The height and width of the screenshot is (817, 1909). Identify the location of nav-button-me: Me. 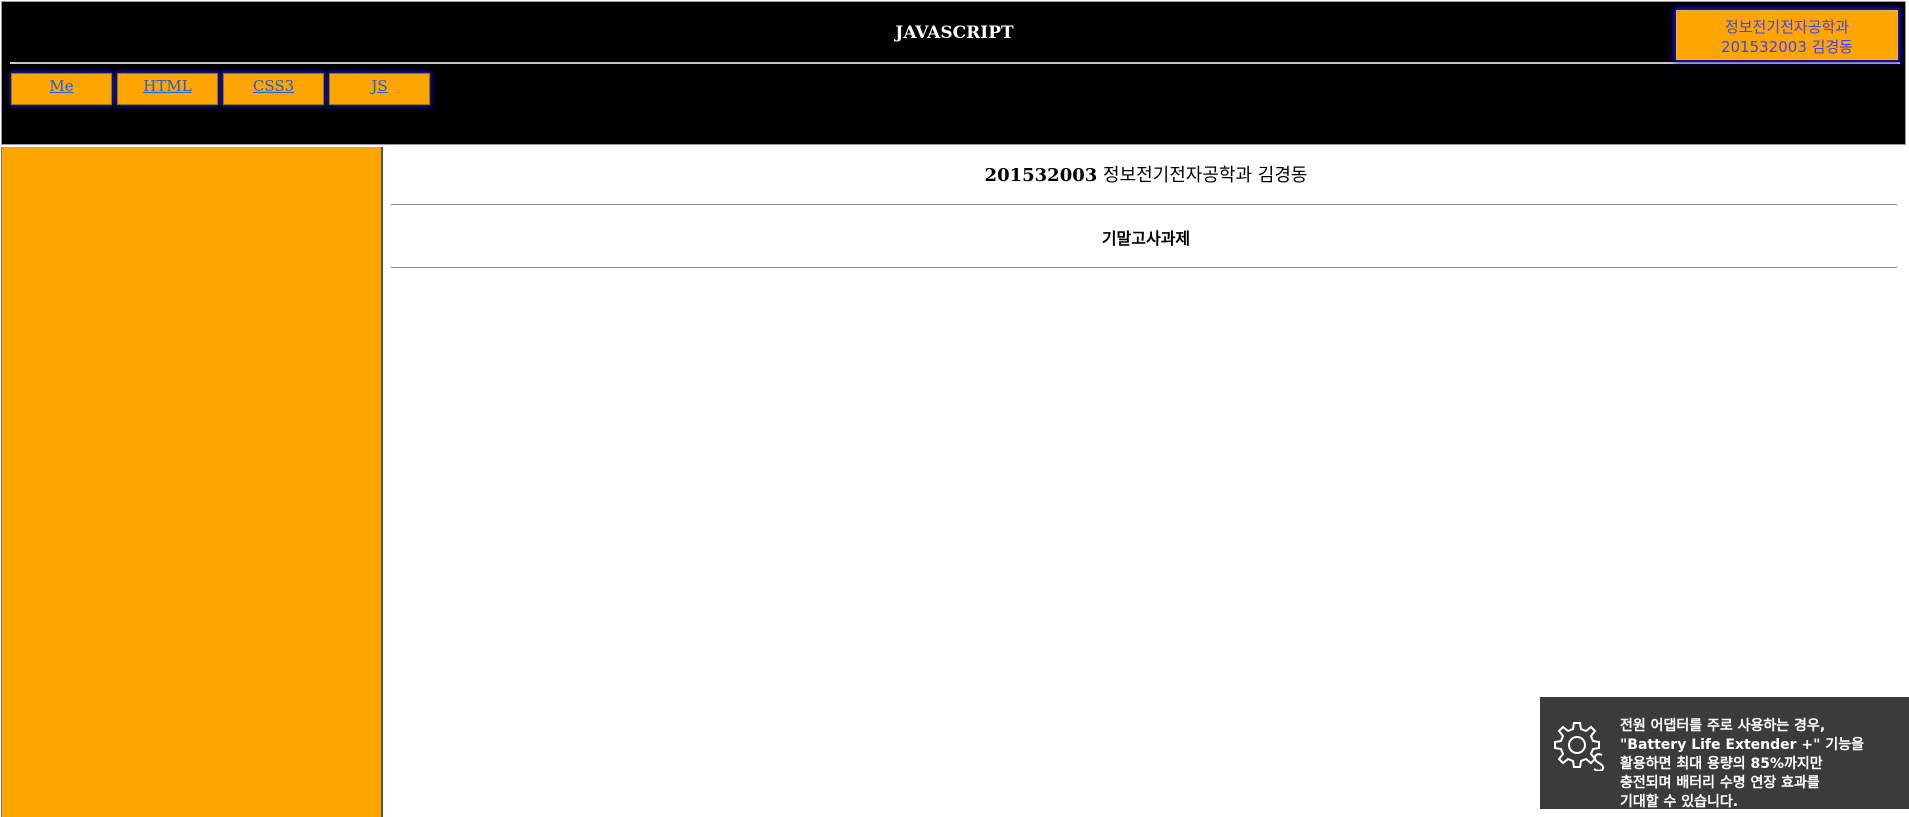
(61, 89).